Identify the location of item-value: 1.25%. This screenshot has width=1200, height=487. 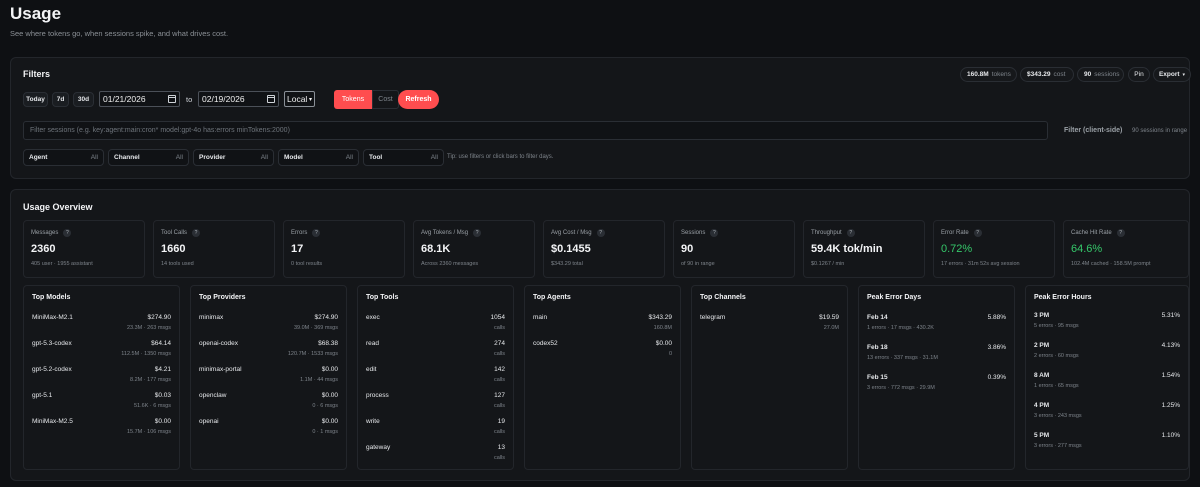
(1170, 405).